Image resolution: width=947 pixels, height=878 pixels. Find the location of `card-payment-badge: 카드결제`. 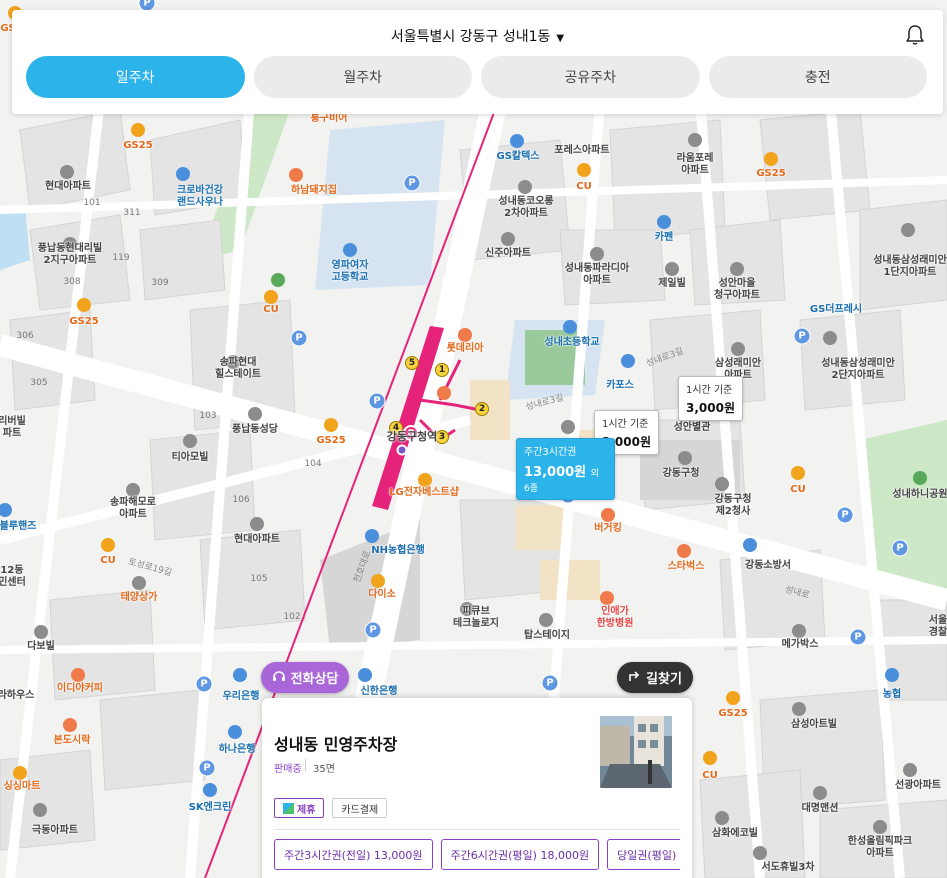

card-payment-badge: 카드결제 is located at coordinates (360, 808).